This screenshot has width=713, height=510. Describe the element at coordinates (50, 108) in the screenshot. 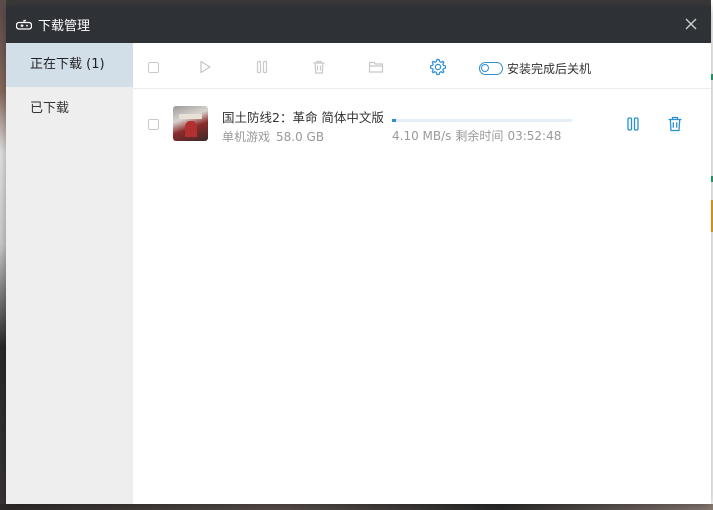

I see `sidebar-item-label: 已下载` at that location.